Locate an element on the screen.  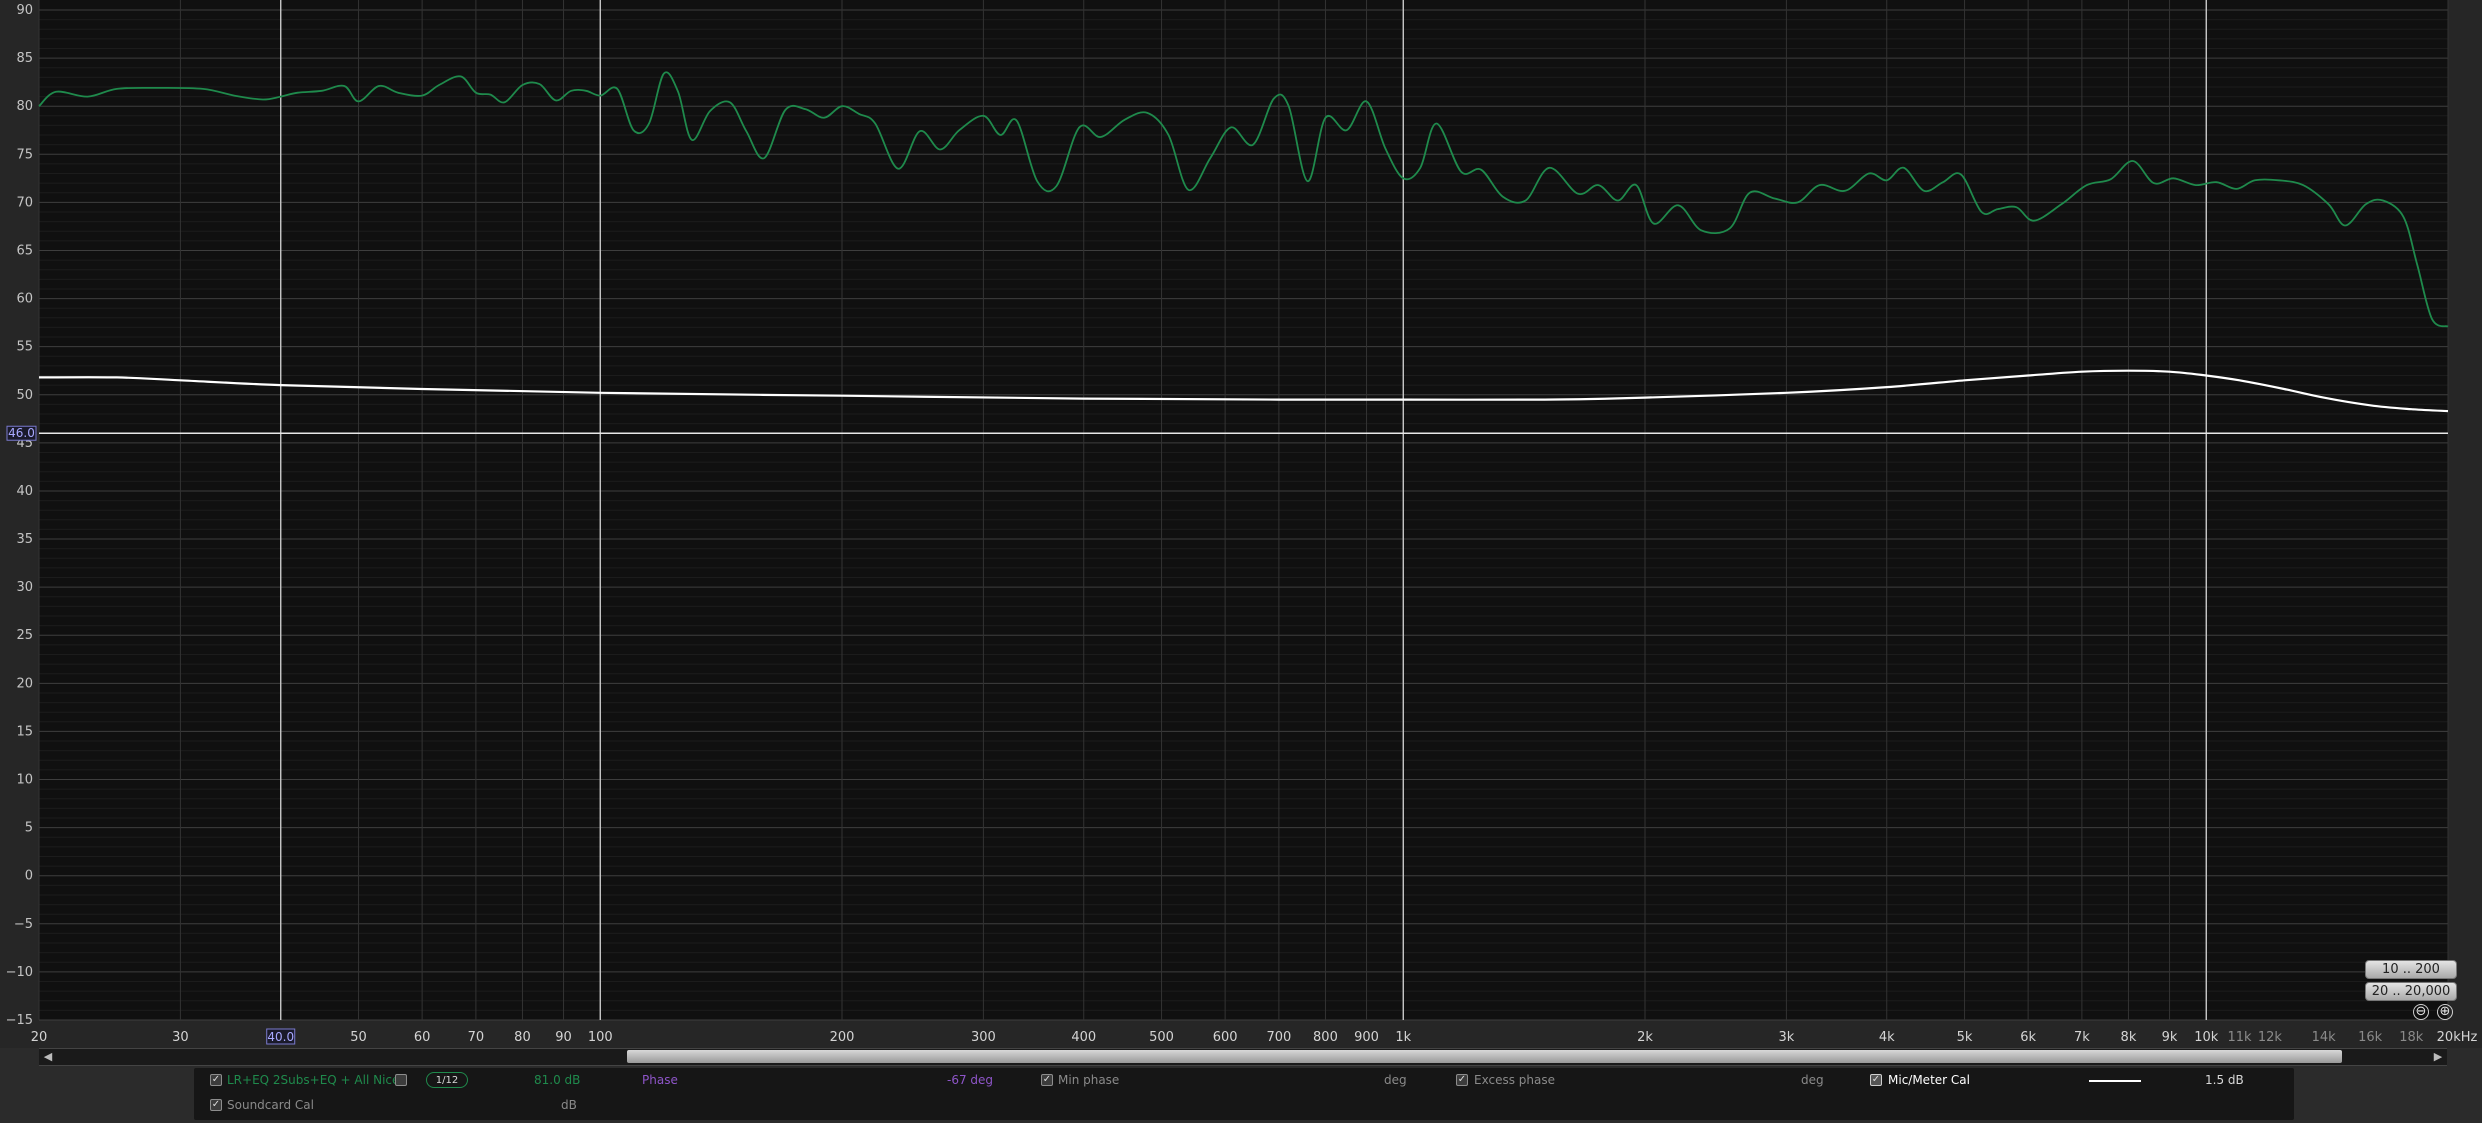
y-tick-label: 65 is located at coordinates (24, 250).